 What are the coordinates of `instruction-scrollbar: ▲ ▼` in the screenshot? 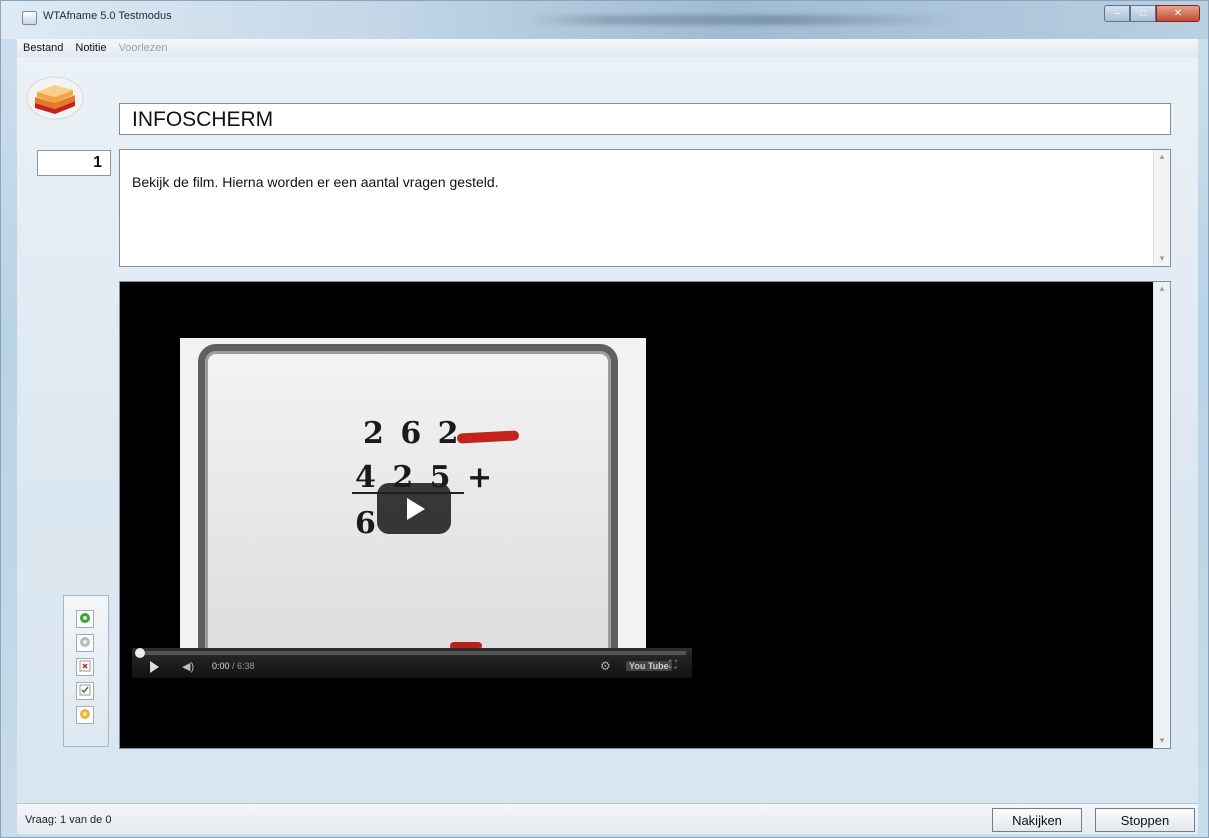 It's located at (1161, 208).